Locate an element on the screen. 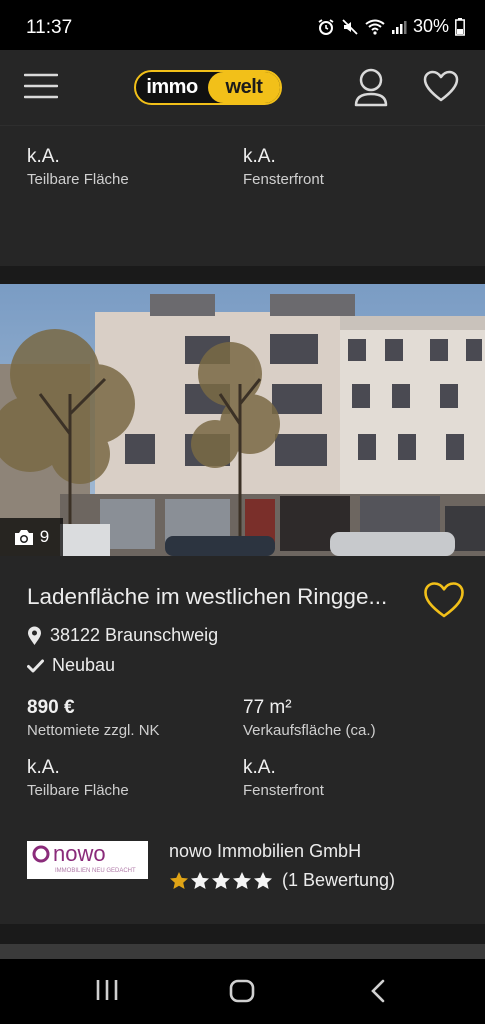 The image size is (485, 1024). listing-location: 38122 Braunschweig is located at coordinates (122, 635).